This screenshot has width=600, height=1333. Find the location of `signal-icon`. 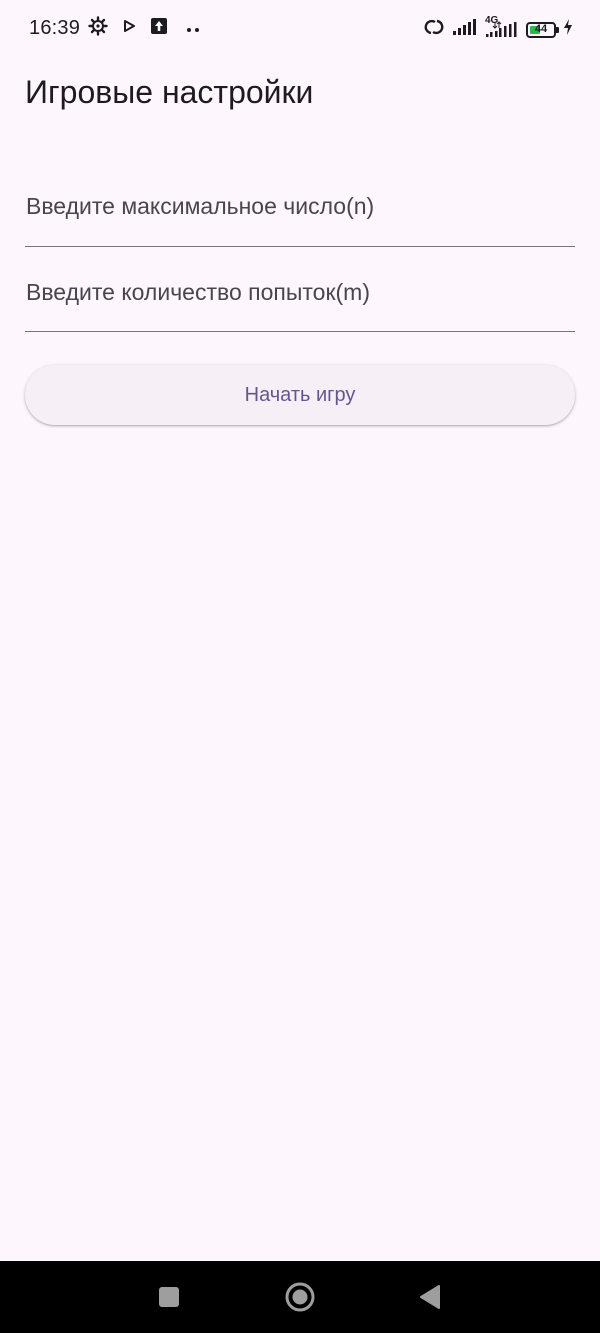

signal-icon is located at coordinates (465, 29).